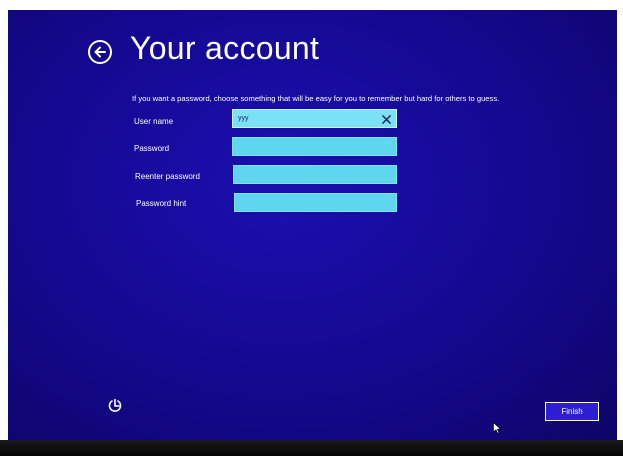  Describe the element at coordinates (497, 428) in the screenshot. I see `mouse-pointer-icon` at that location.